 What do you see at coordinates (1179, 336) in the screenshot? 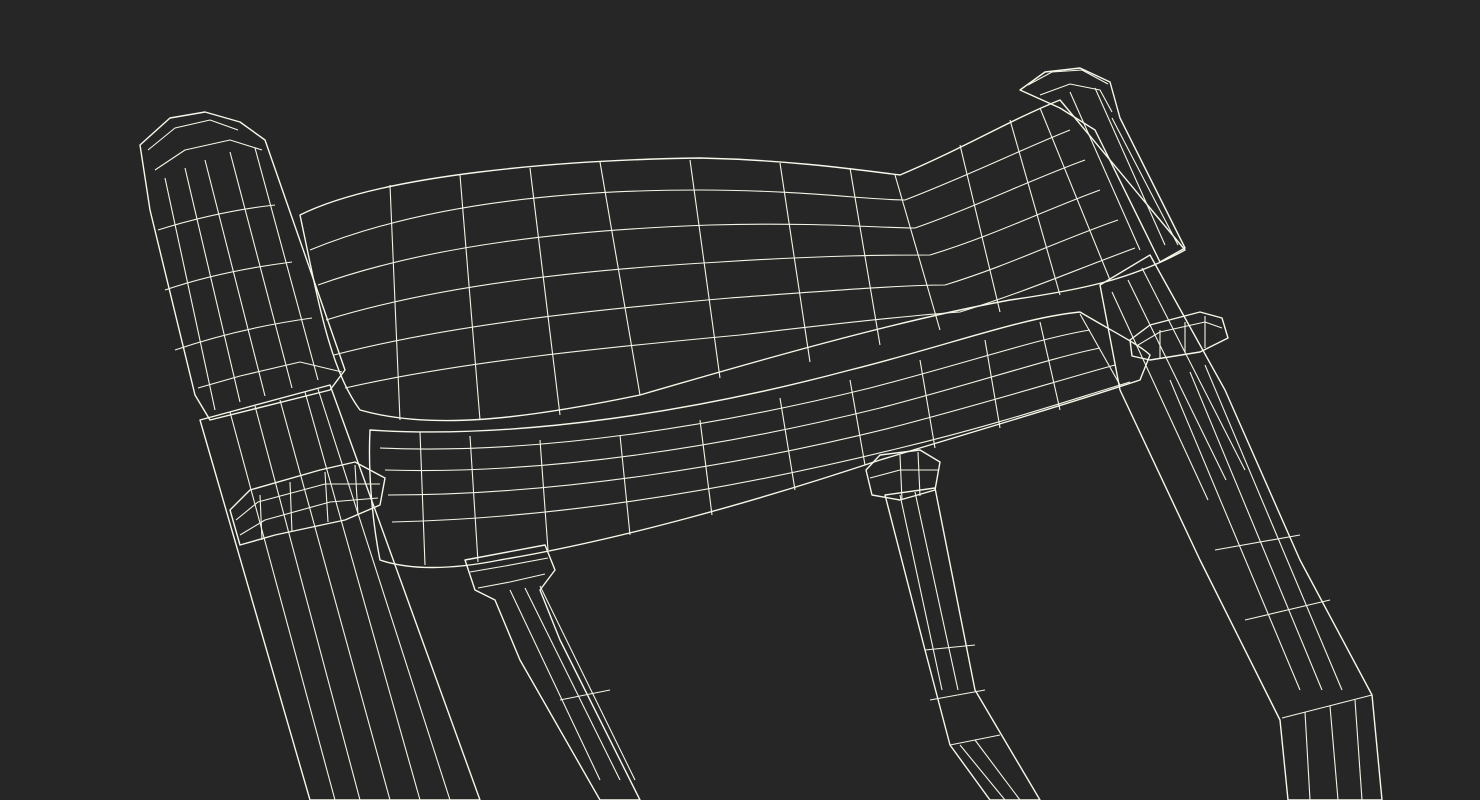
I see `right-leg-collar` at bounding box center [1179, 336].